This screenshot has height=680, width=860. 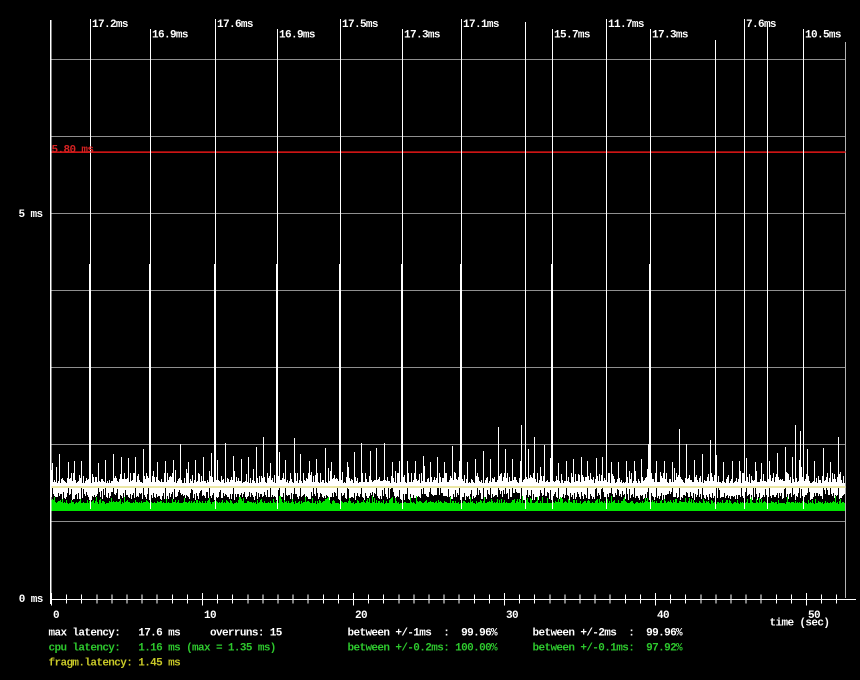 What do you see at coordinates (56, 616) in the screenshot?
I see `svg-text: 0` at bounding box center [56, 616].